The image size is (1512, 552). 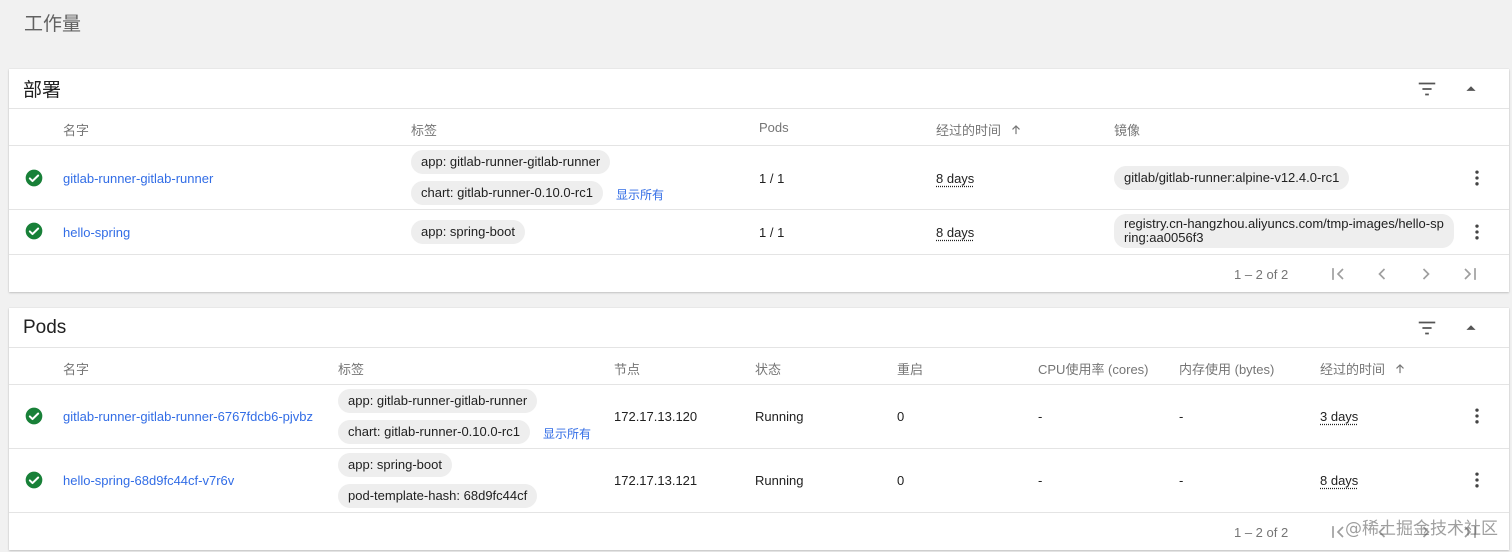 I want to click on pods-header: Pods, so click(x=759, y=328).